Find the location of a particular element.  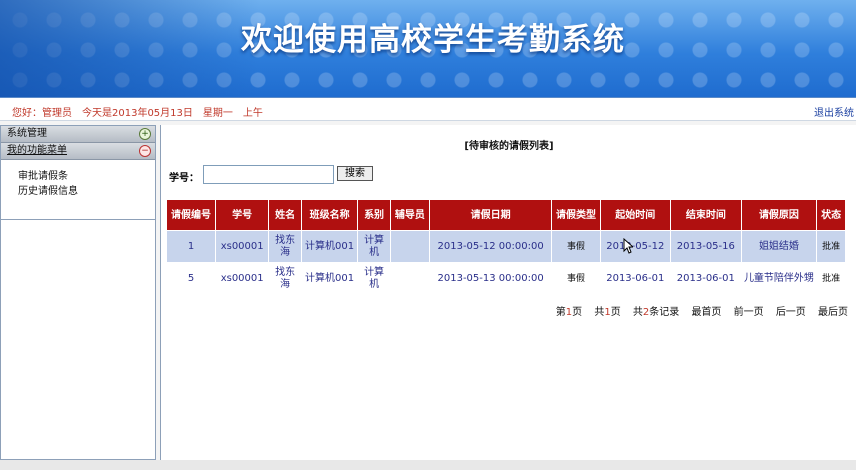

table-cell: 2013-05-16 is located at coordinates (706, 246).